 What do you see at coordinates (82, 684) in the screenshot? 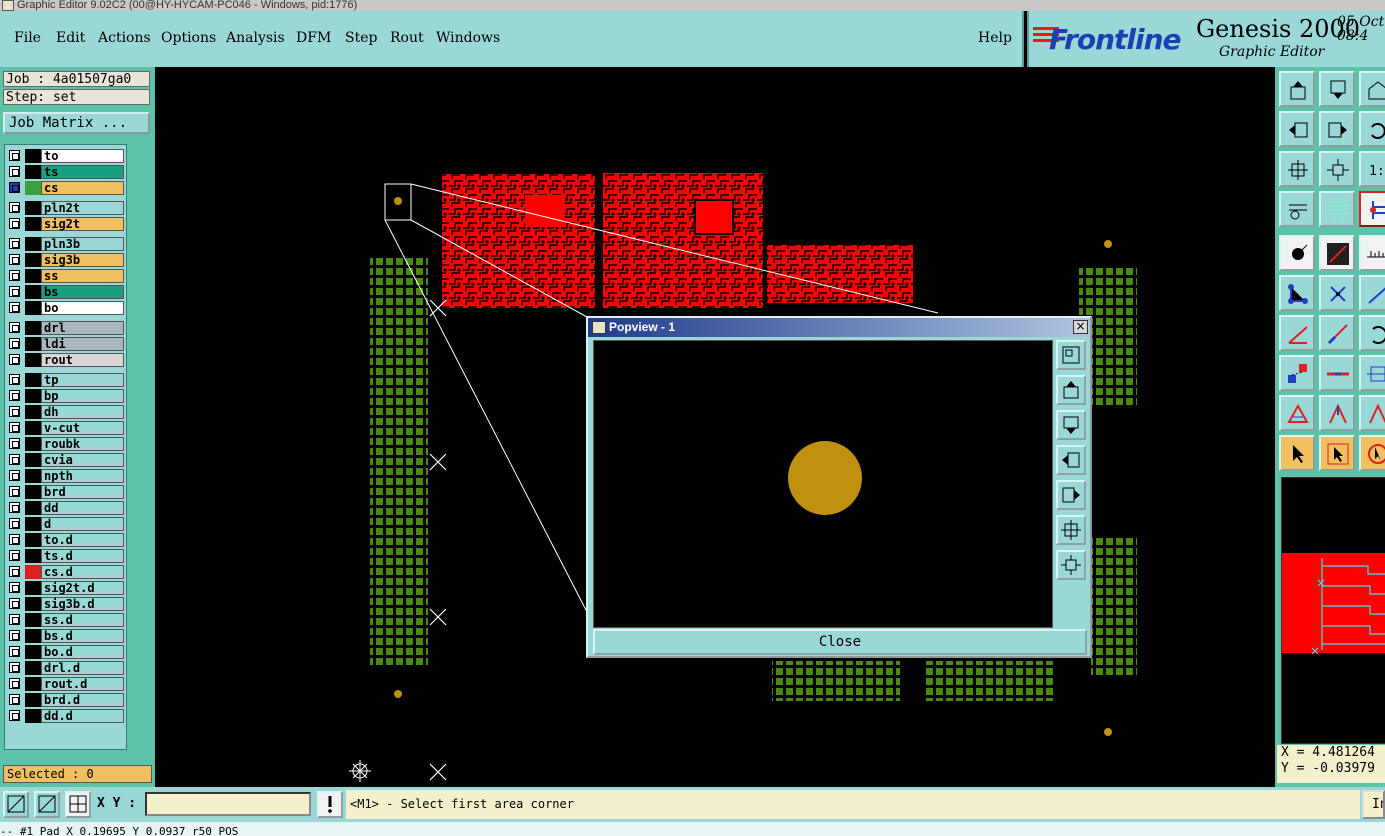
I see `layer-name: rout.d` at bounding box center [82, 684].